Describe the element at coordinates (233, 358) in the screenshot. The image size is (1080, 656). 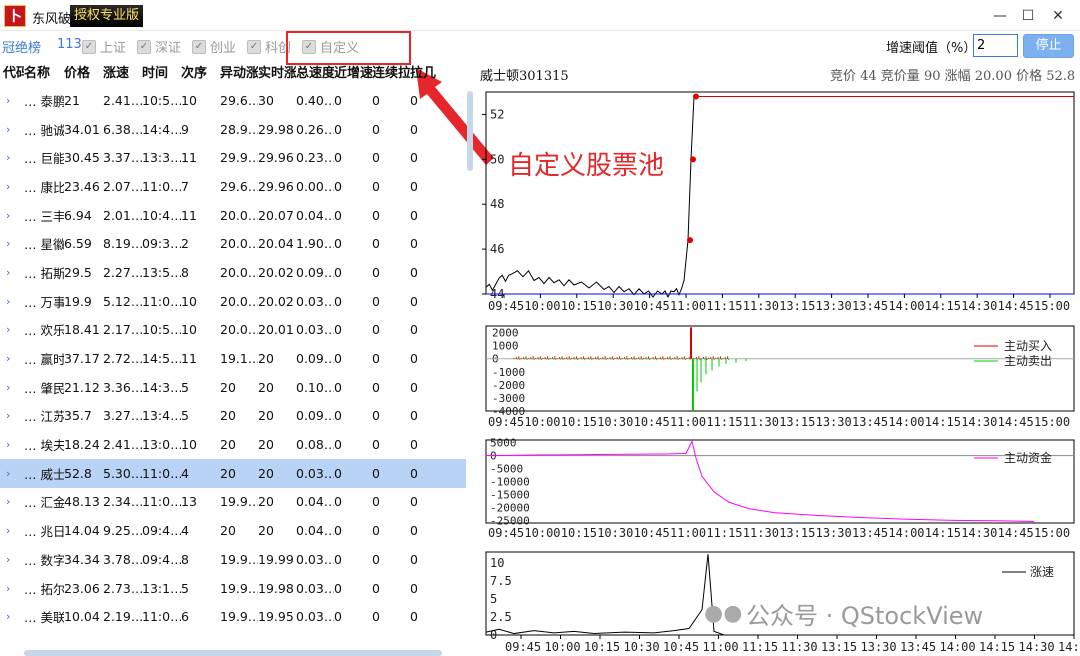
I see `table-row: ›… 赢时…37.172.72…14:5…1119.1…200.09…000` at that location.